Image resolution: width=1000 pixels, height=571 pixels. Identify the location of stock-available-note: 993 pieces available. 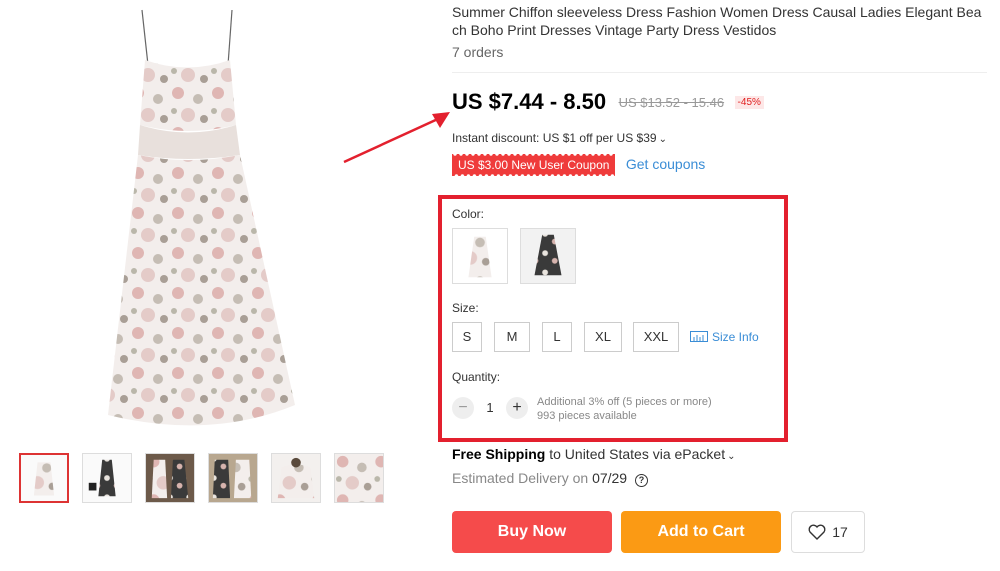
(587, 416).